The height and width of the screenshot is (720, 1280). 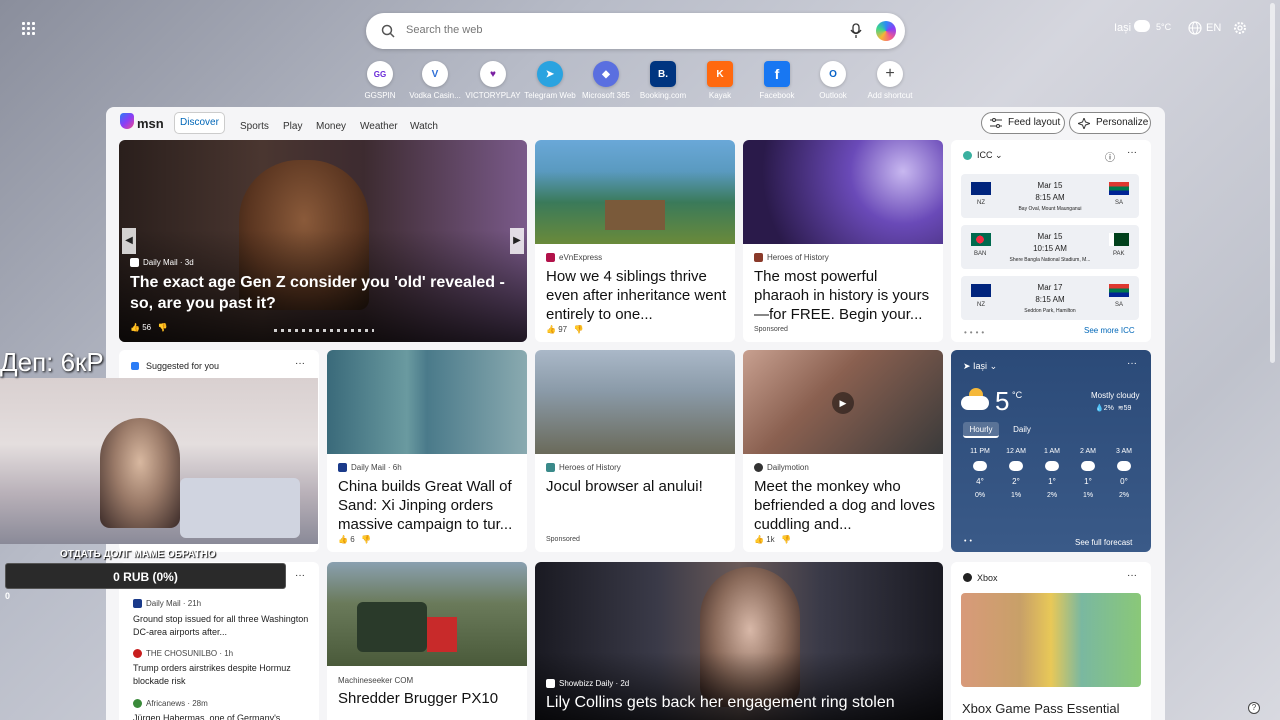 What do you see at coordinates (354, 539) in the screenshot?
I see `like-button: 👍 6 👎` at bounding box center [354, 539].